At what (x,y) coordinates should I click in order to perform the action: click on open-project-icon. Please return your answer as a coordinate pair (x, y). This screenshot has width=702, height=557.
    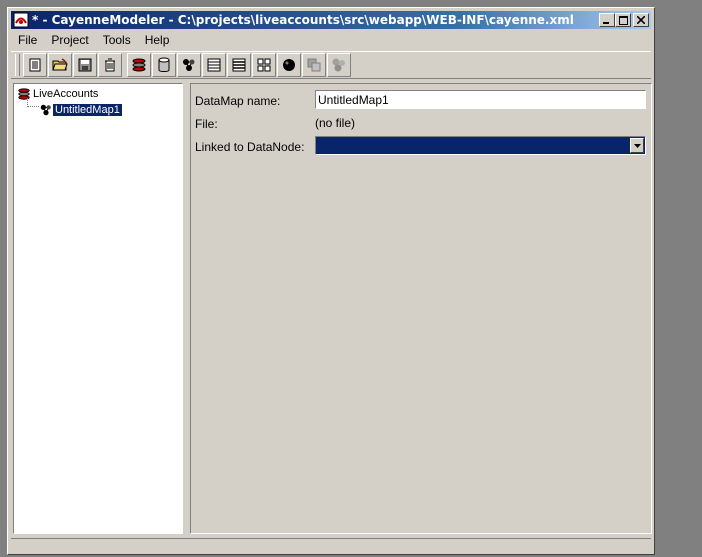
    Looking at the image, I should click on (60, 64).